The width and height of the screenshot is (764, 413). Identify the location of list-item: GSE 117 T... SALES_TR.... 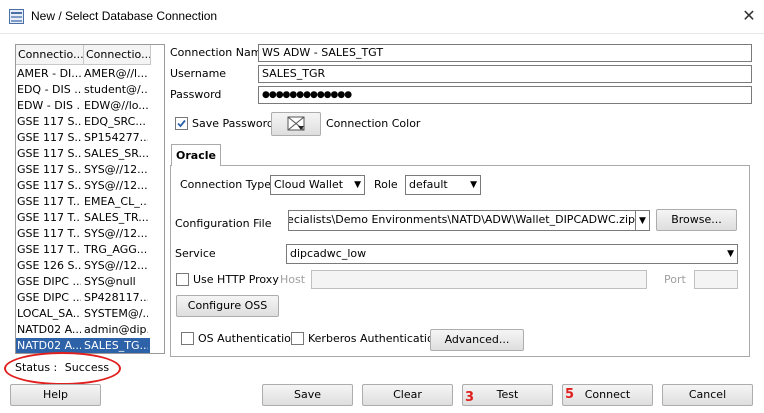
(83, 218).